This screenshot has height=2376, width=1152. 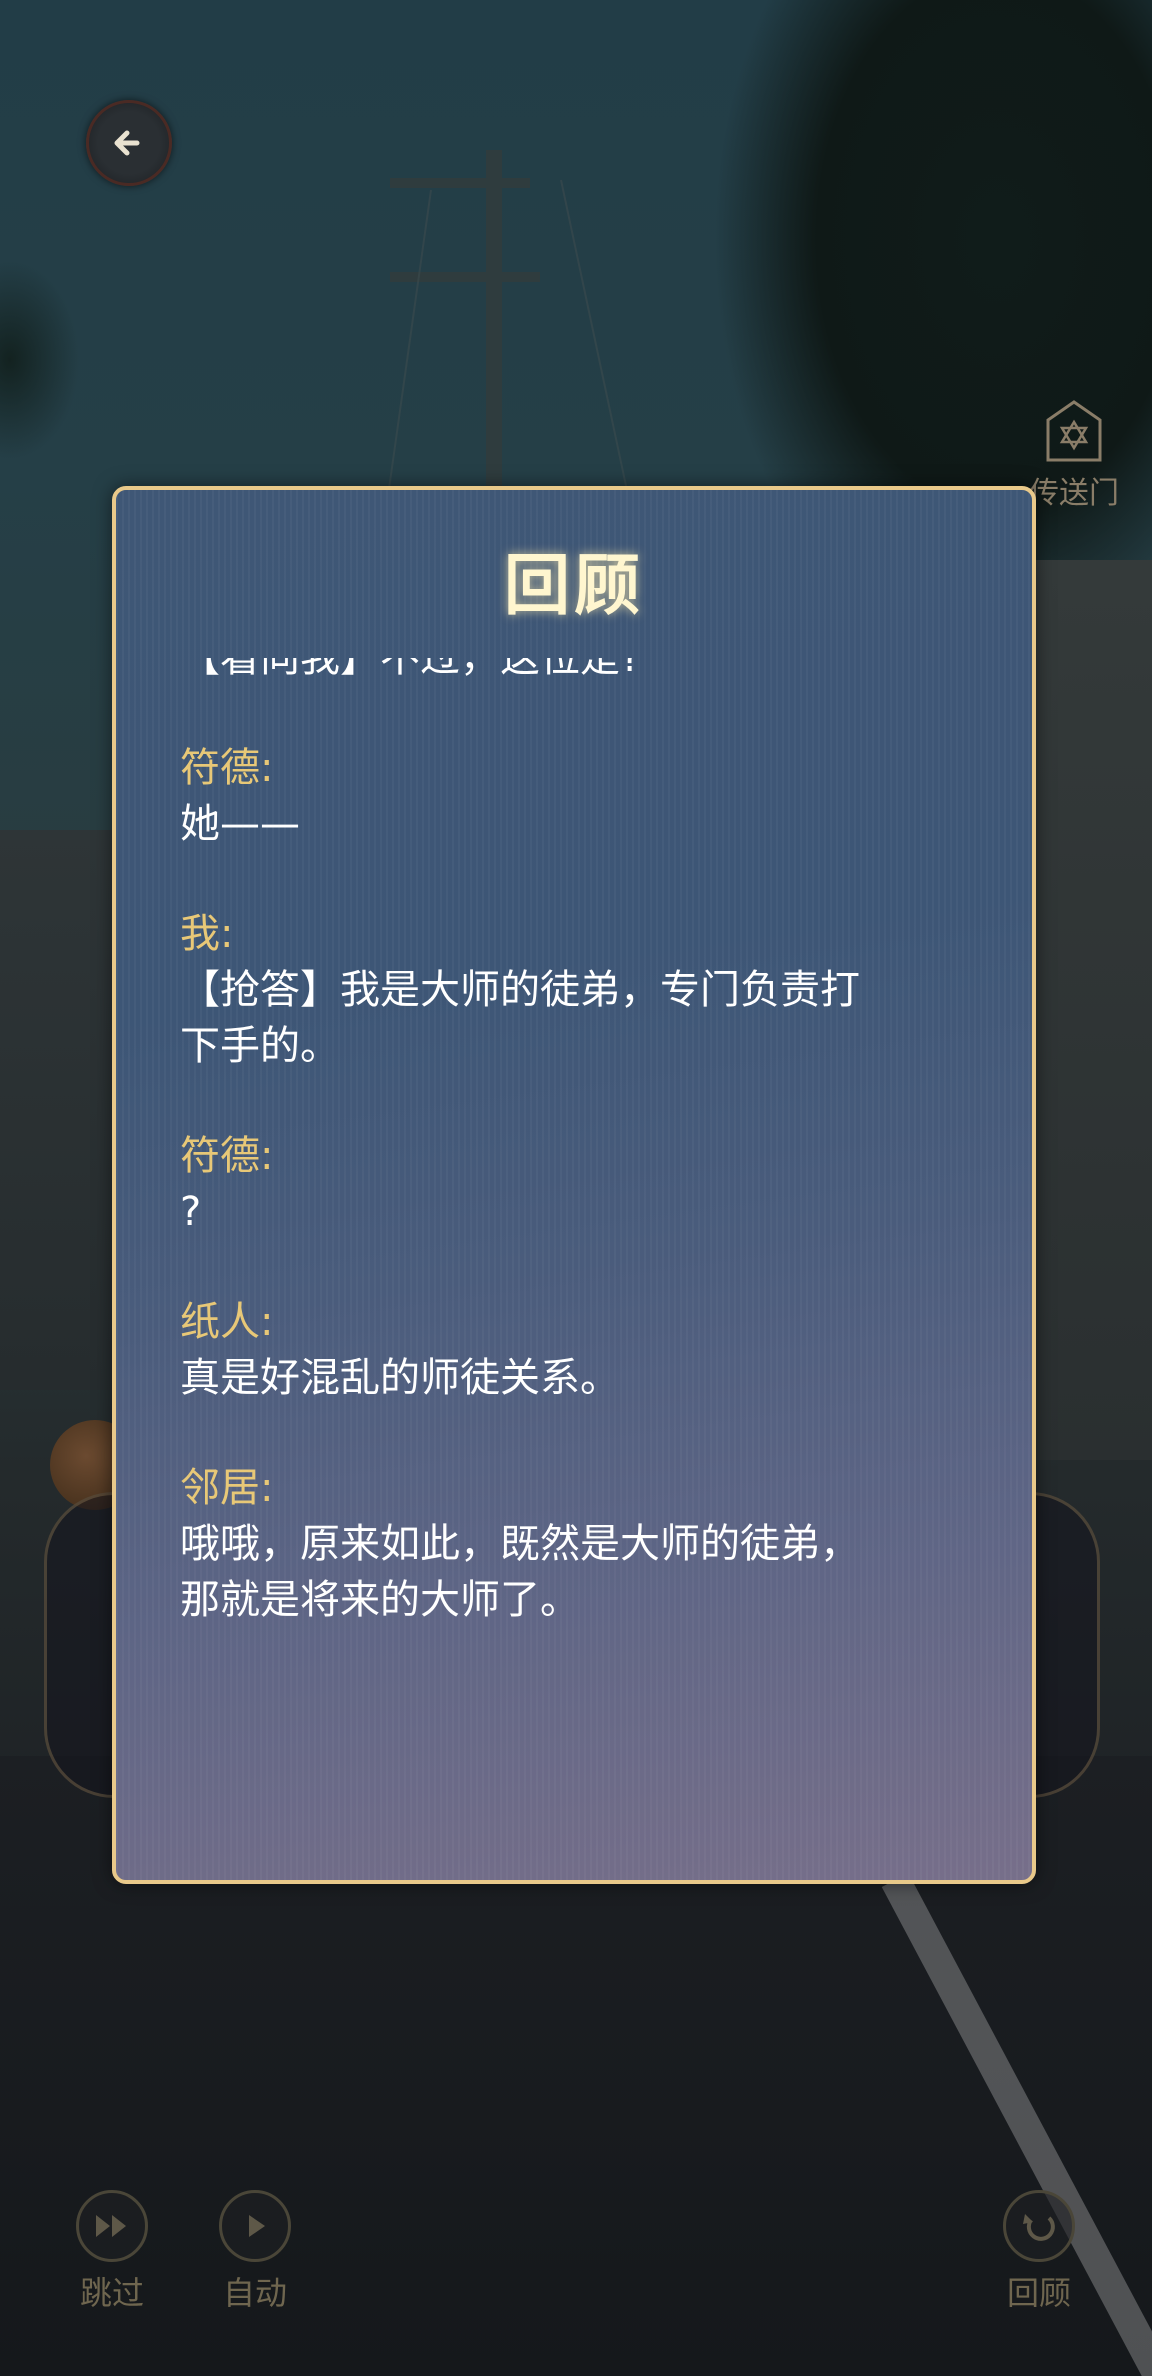 I want to click on log-entry: 我: 【抢答】我是大师的徒弟，专门负责打 下手的。, so click(x=576, y=990).